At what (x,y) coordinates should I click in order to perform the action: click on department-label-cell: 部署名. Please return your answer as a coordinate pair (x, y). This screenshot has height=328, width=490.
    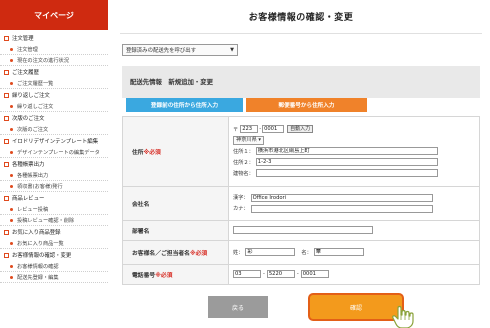
    Looking at the image, I should click on (175, 230).